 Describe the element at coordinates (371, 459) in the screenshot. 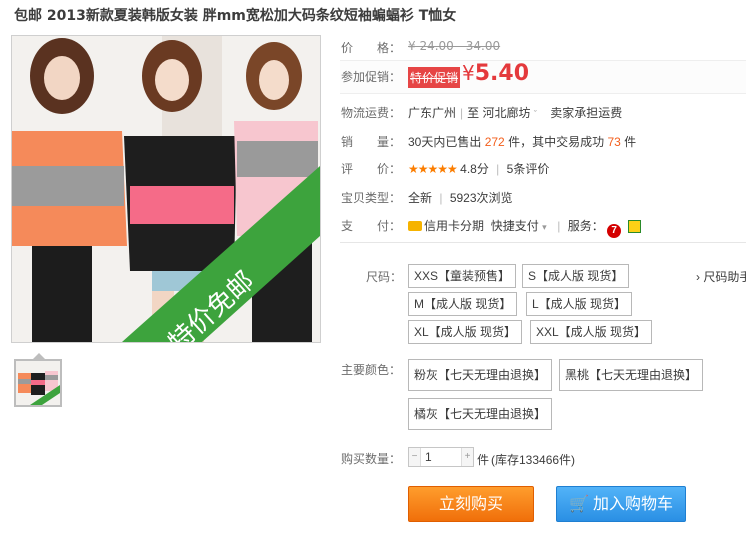

I see `quantity-label: 购买数量：` at that location.